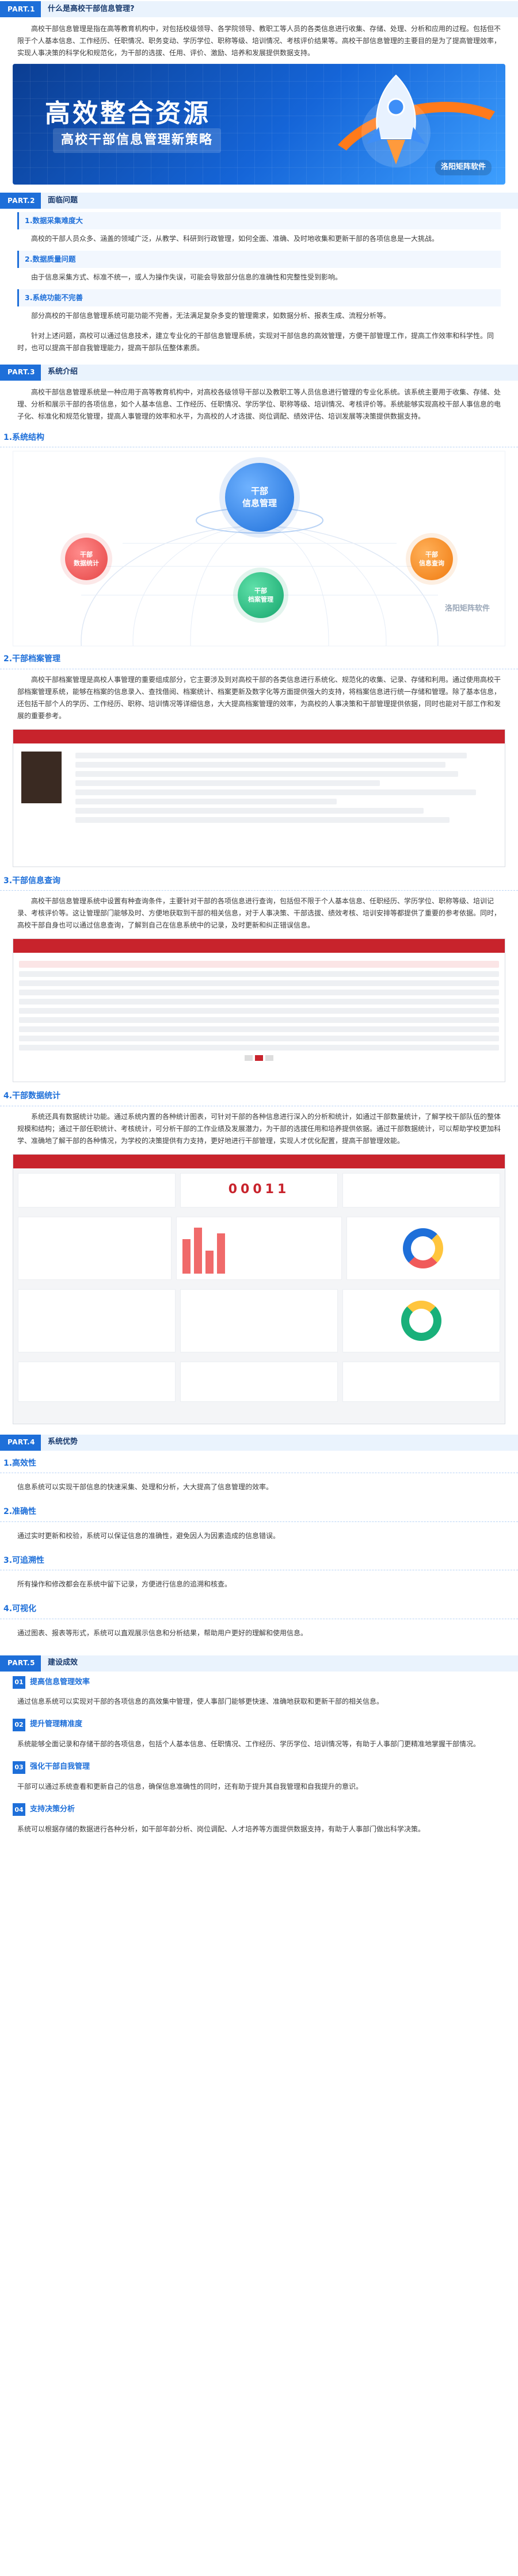 This screenshot has width=518, height=2576. Describe the element at coordinates (259, 9) in the screenshot. I see `part1-header: PART.1 什么是高校干部信息管理?` at that location.